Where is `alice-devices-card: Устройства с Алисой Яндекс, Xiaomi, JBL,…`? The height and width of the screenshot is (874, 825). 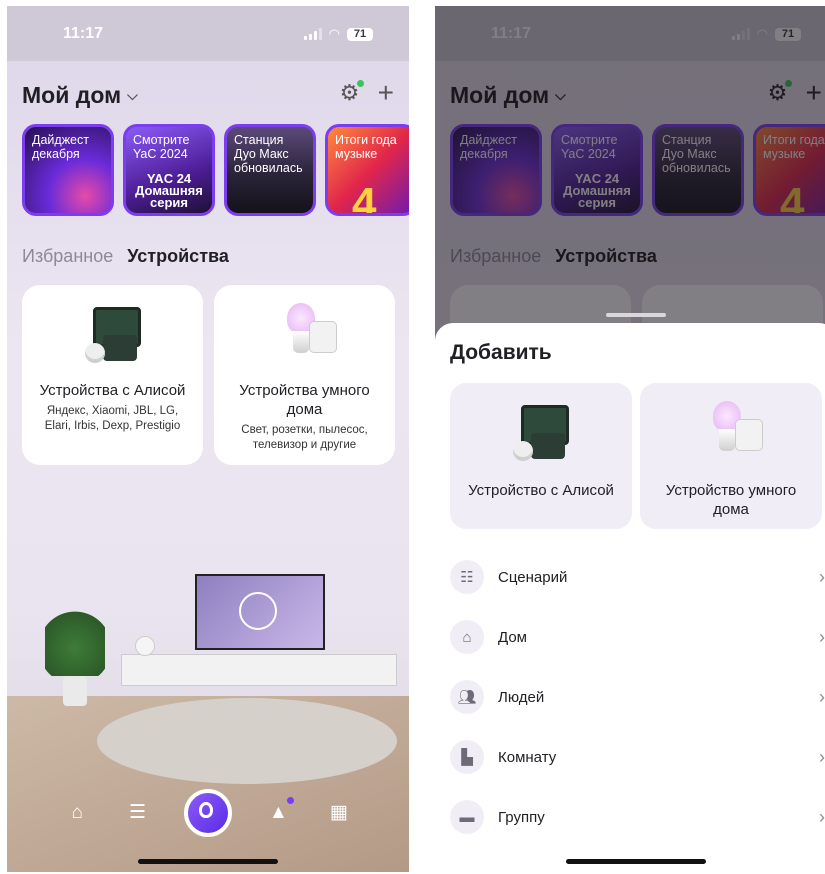 alice-devices-card: Устройства с Алисой Яндекс, Xiaomi, JBL,… is located at coordinates (112, 375).